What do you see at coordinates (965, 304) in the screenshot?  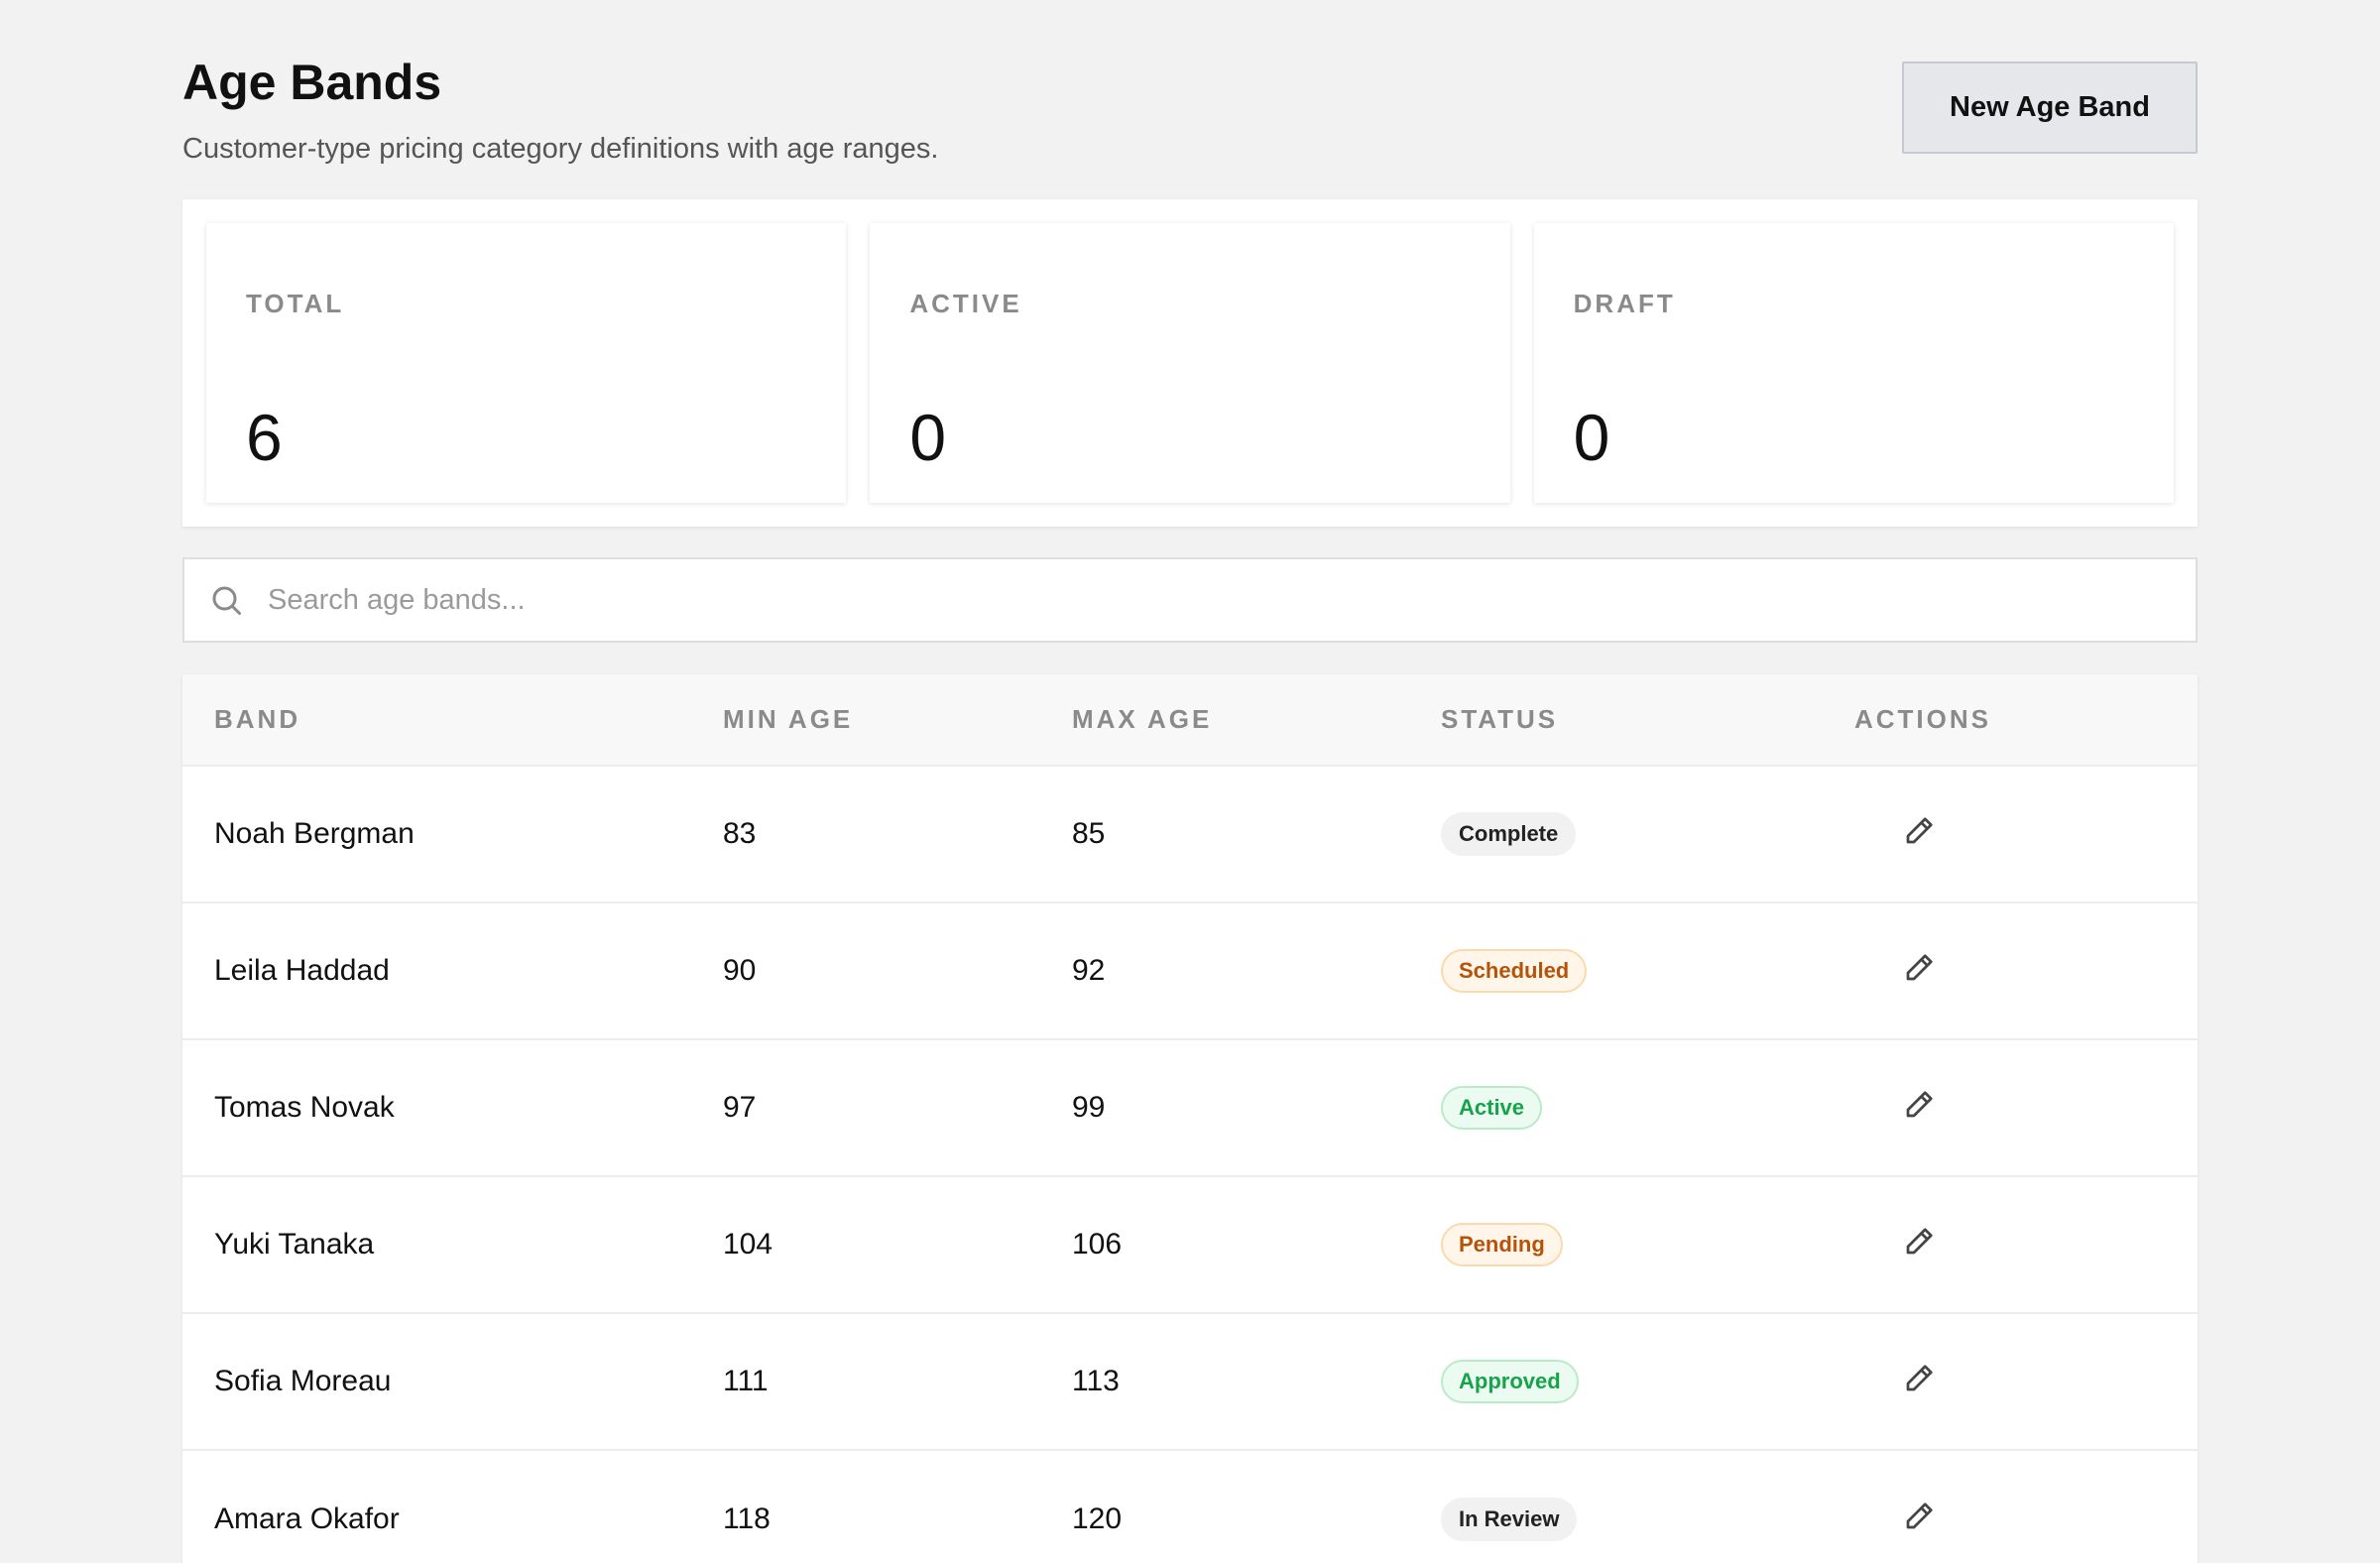 I see `stat-label: ACTIVE` at bounding box center [965, 304].